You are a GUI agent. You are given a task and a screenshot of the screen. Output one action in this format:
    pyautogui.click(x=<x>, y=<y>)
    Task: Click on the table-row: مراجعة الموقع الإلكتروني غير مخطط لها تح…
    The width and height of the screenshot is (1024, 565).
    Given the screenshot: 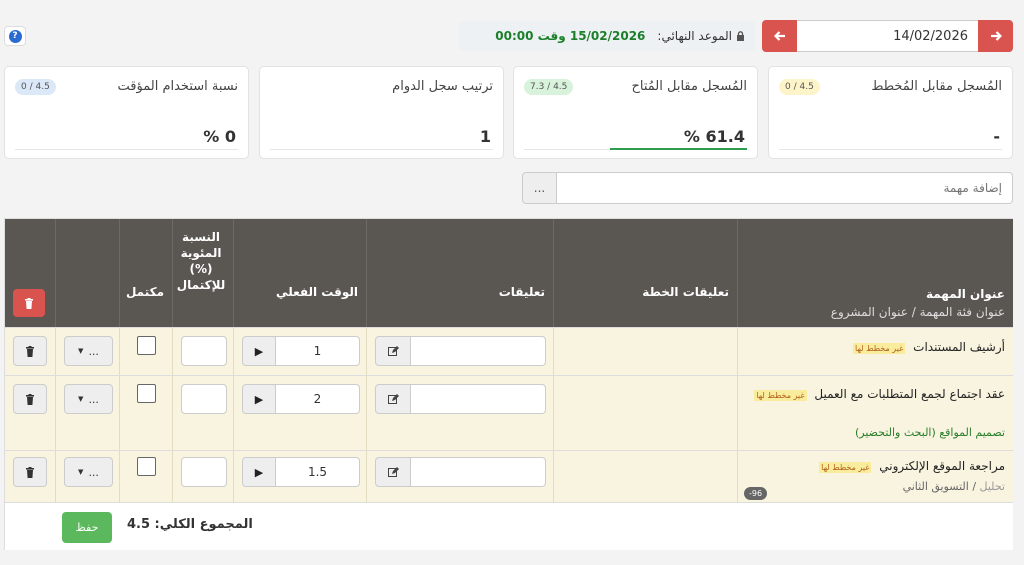 What is the action you would take?
    pyautogui.click(x=509, y=476)
    